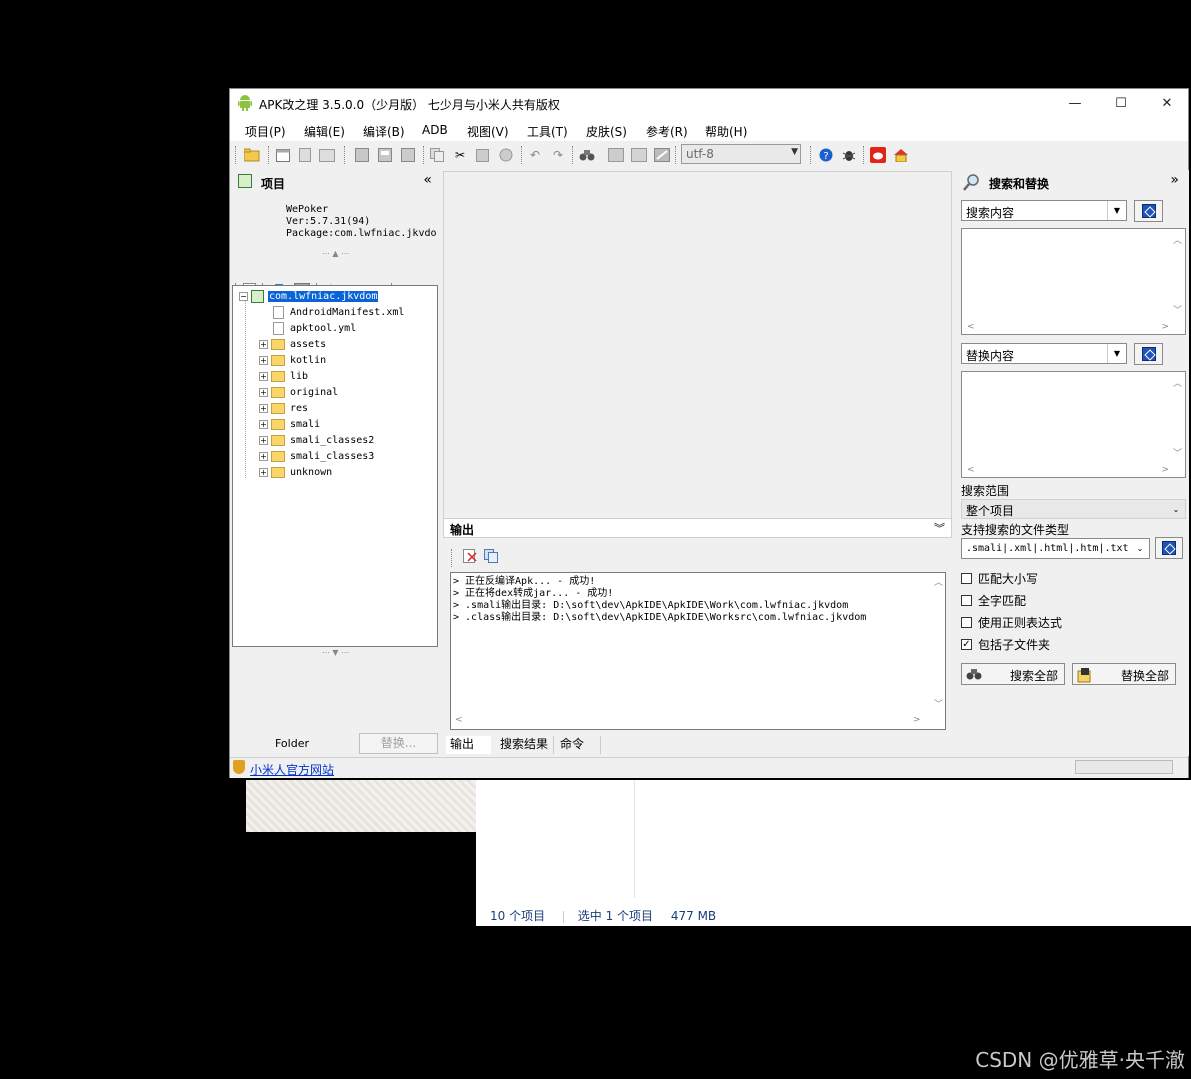 Image resolution: width=1191 pixels, height=1079 pixels. What do you see at coordinates (298, 392) in the screenshot?
I see `tree-item: + original` at bounding box center [298, 392].